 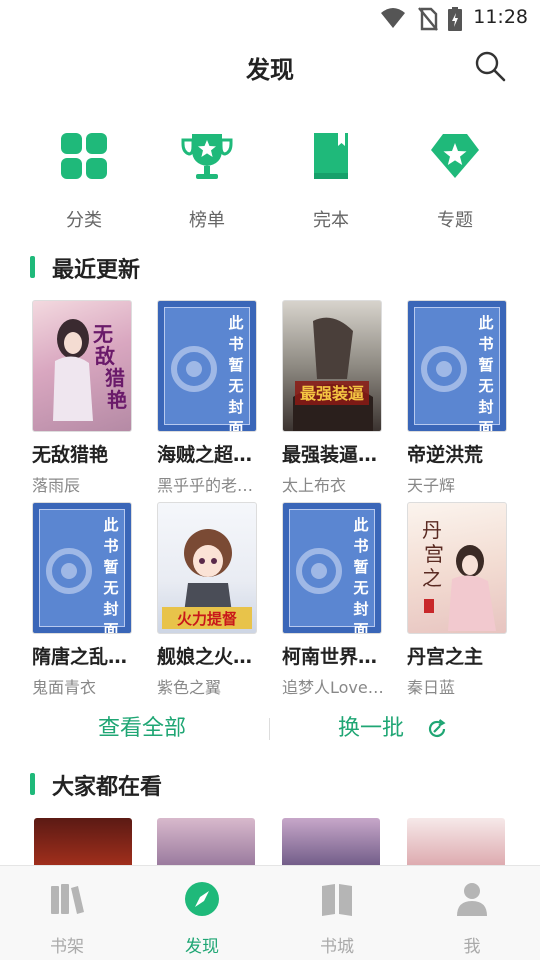 What do you see at coordinates (331, 156) in the screenshot?
I see `book-icon` at bounding box center [331, 156].